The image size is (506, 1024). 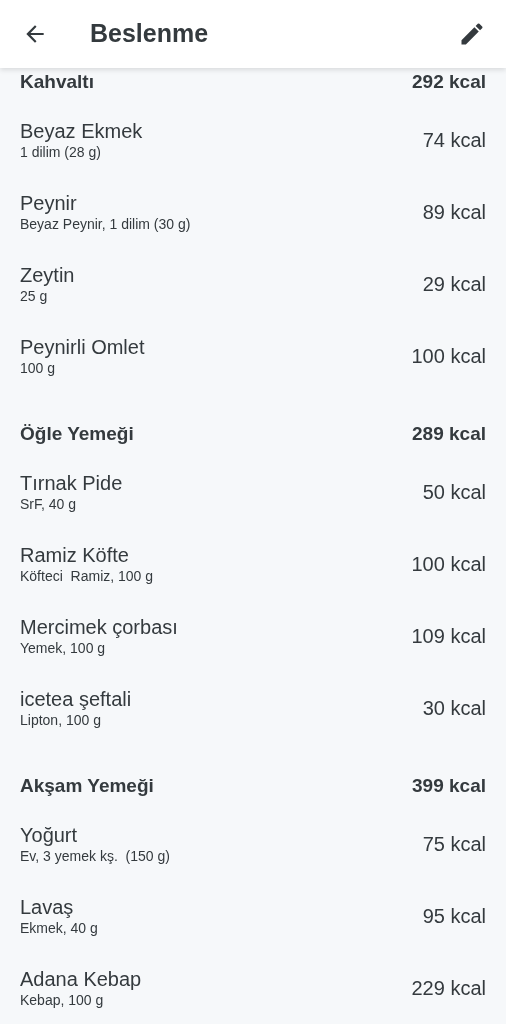 I want to click on food-calories: 30 kcal, so click(x=454, y=708).